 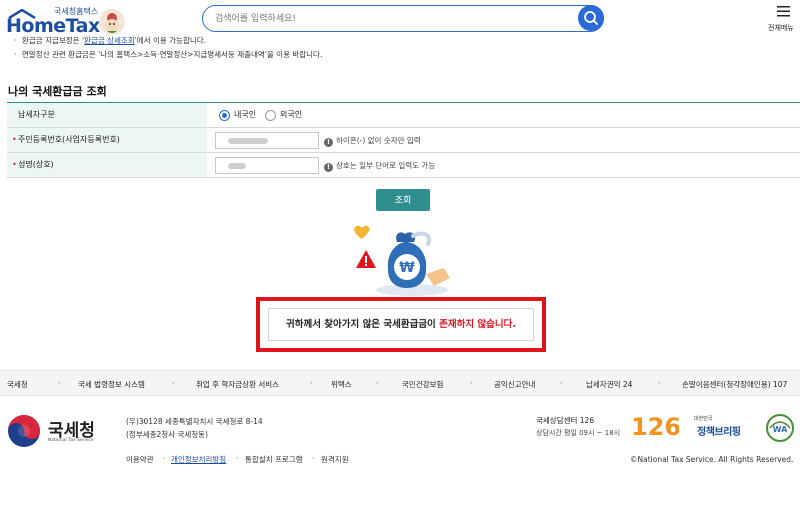 I want to click on form-row-taxpayer-type: 납세자구분 내국인 외국인, so click(x=403, y=115).